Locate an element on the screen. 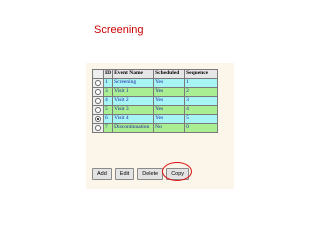  cell-sequence: 1 is located at coordinates (201, 83).